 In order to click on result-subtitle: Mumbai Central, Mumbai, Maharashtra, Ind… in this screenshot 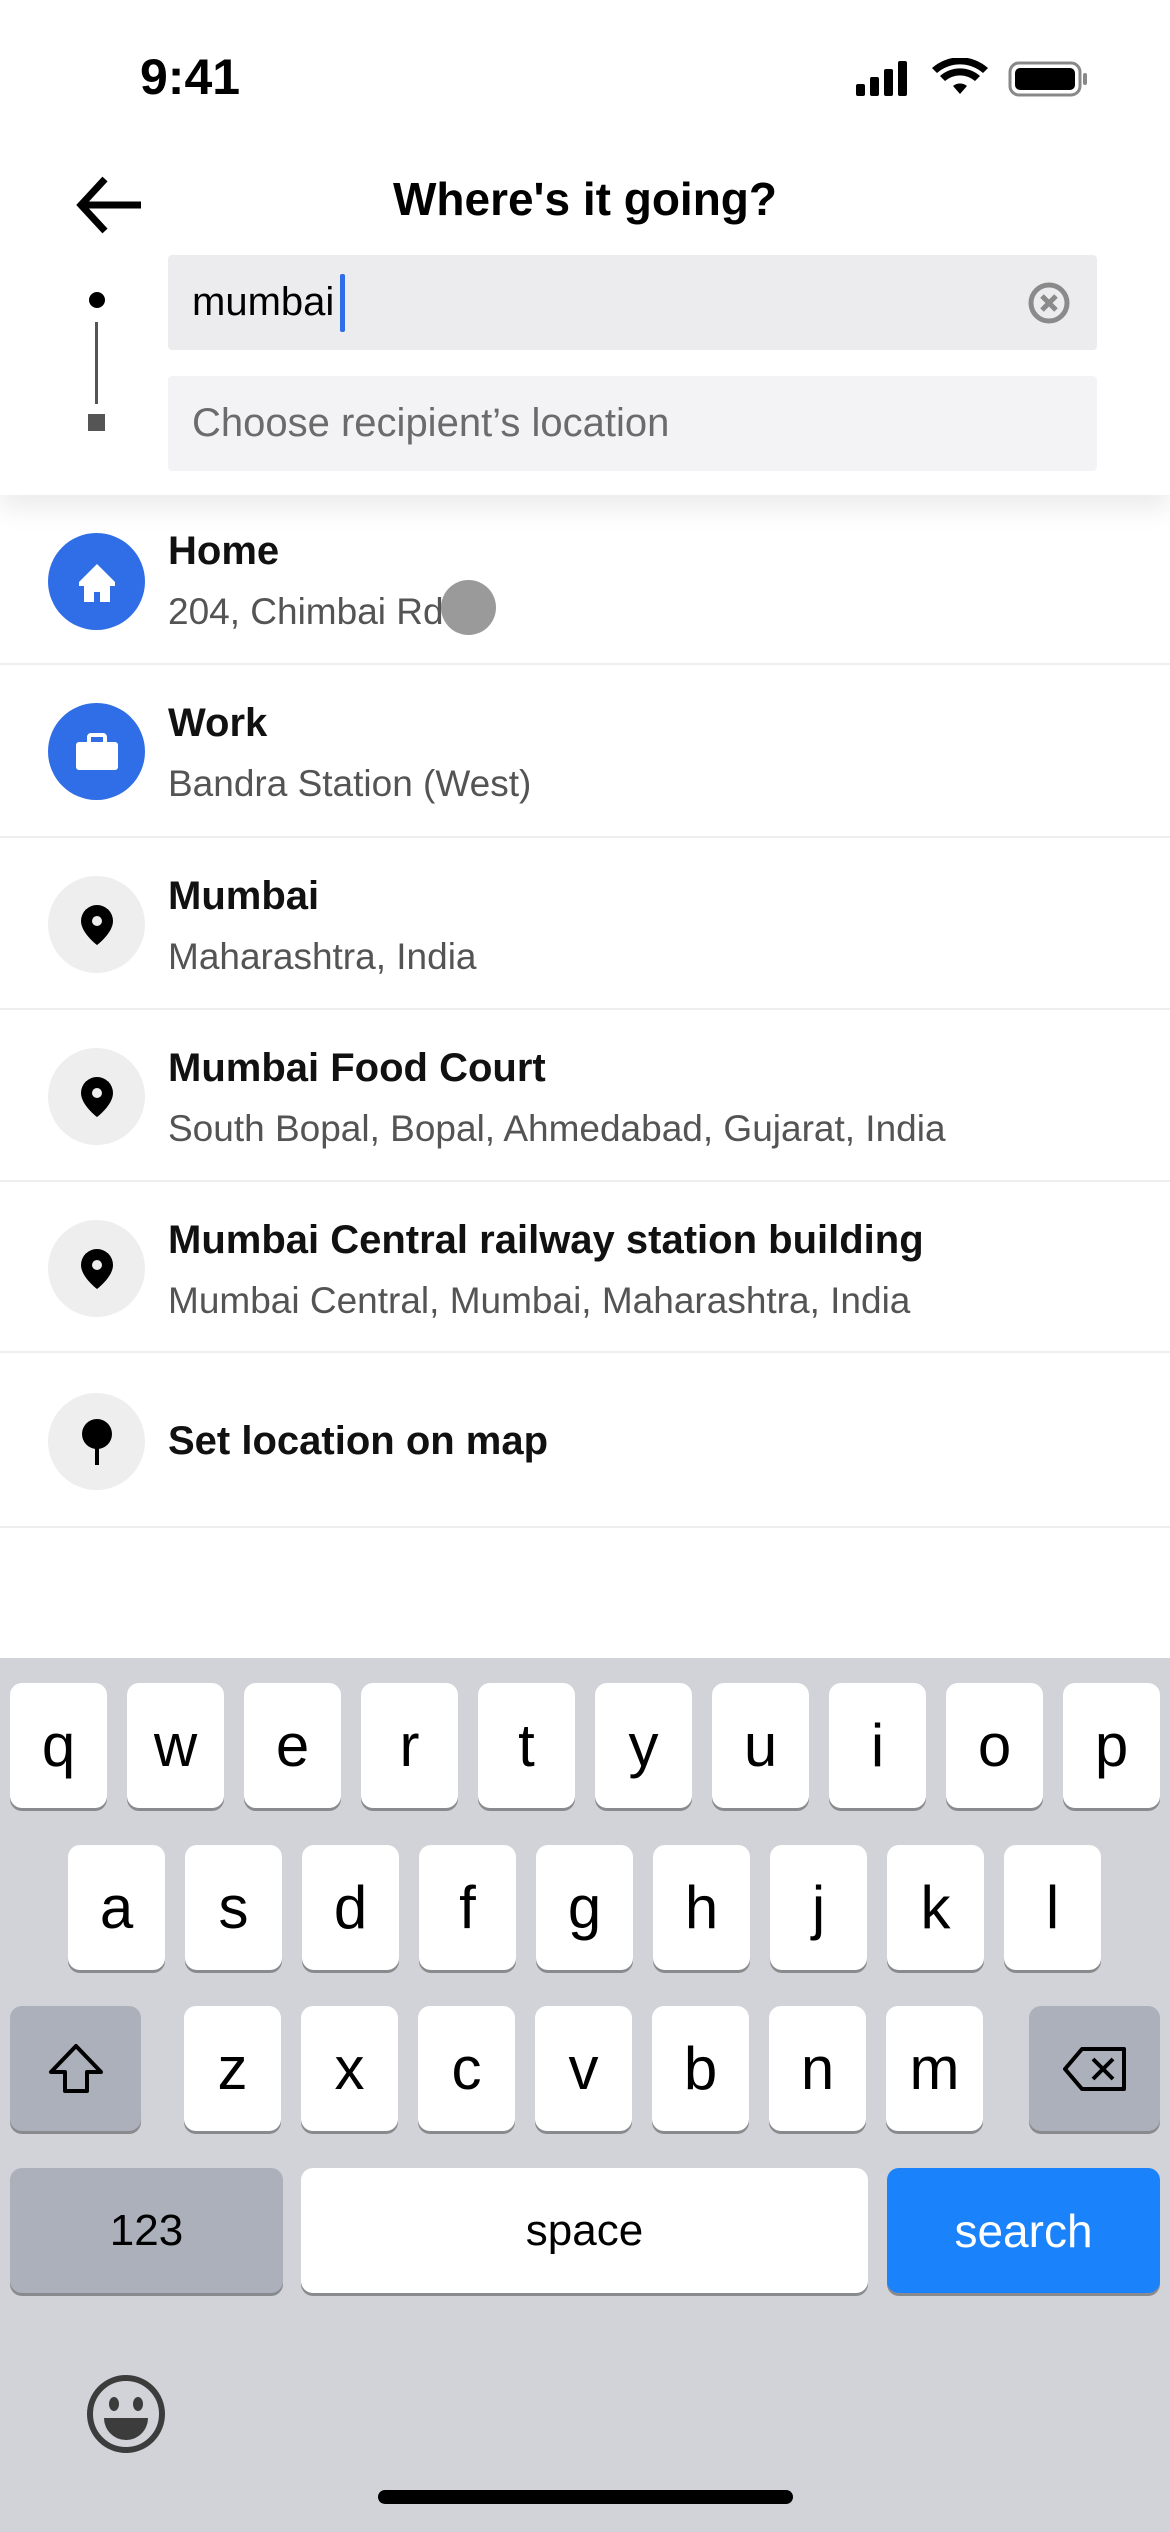, I will do `click(539, 1300)`.